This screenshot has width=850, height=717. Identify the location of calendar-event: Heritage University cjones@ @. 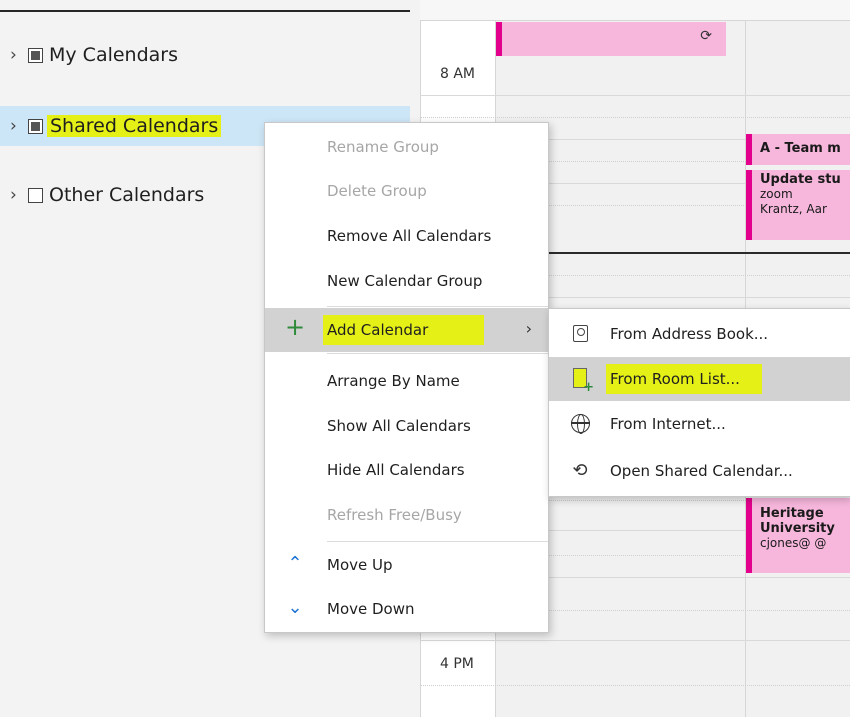
(798, 535).